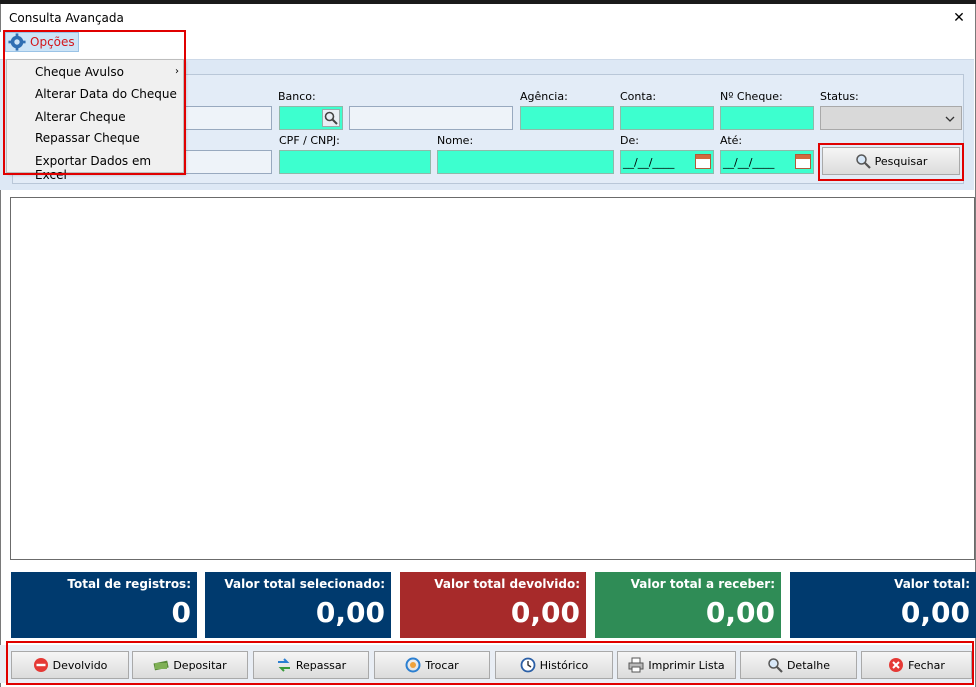  Describe the element at coordinates (649, 162) in the screenshot. I see `de-date-value: __/__/____` at that location.